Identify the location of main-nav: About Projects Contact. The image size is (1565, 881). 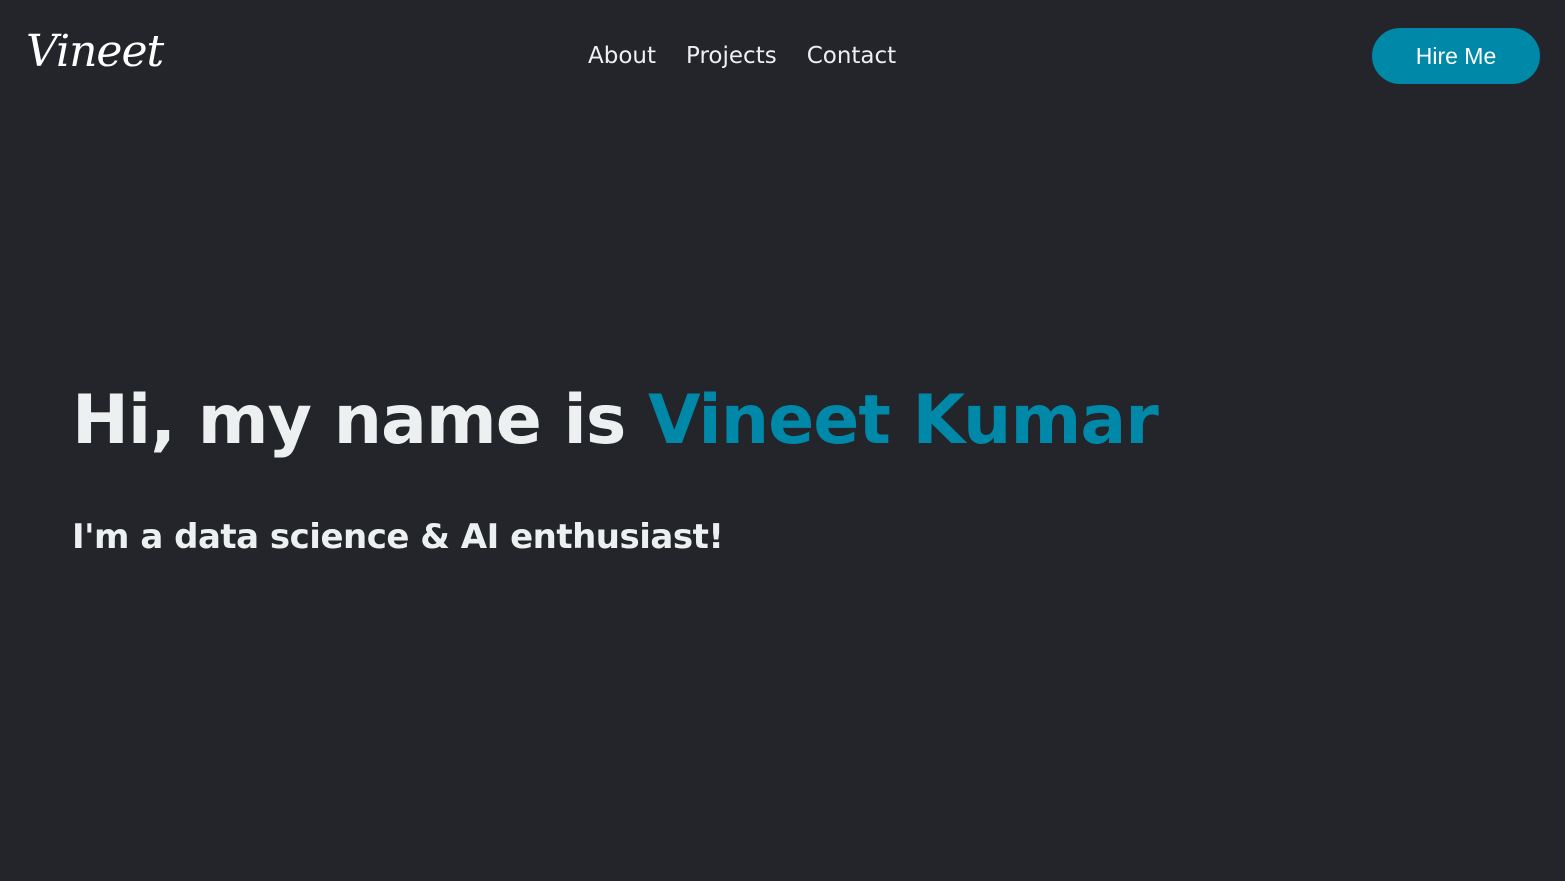
(742, 56).